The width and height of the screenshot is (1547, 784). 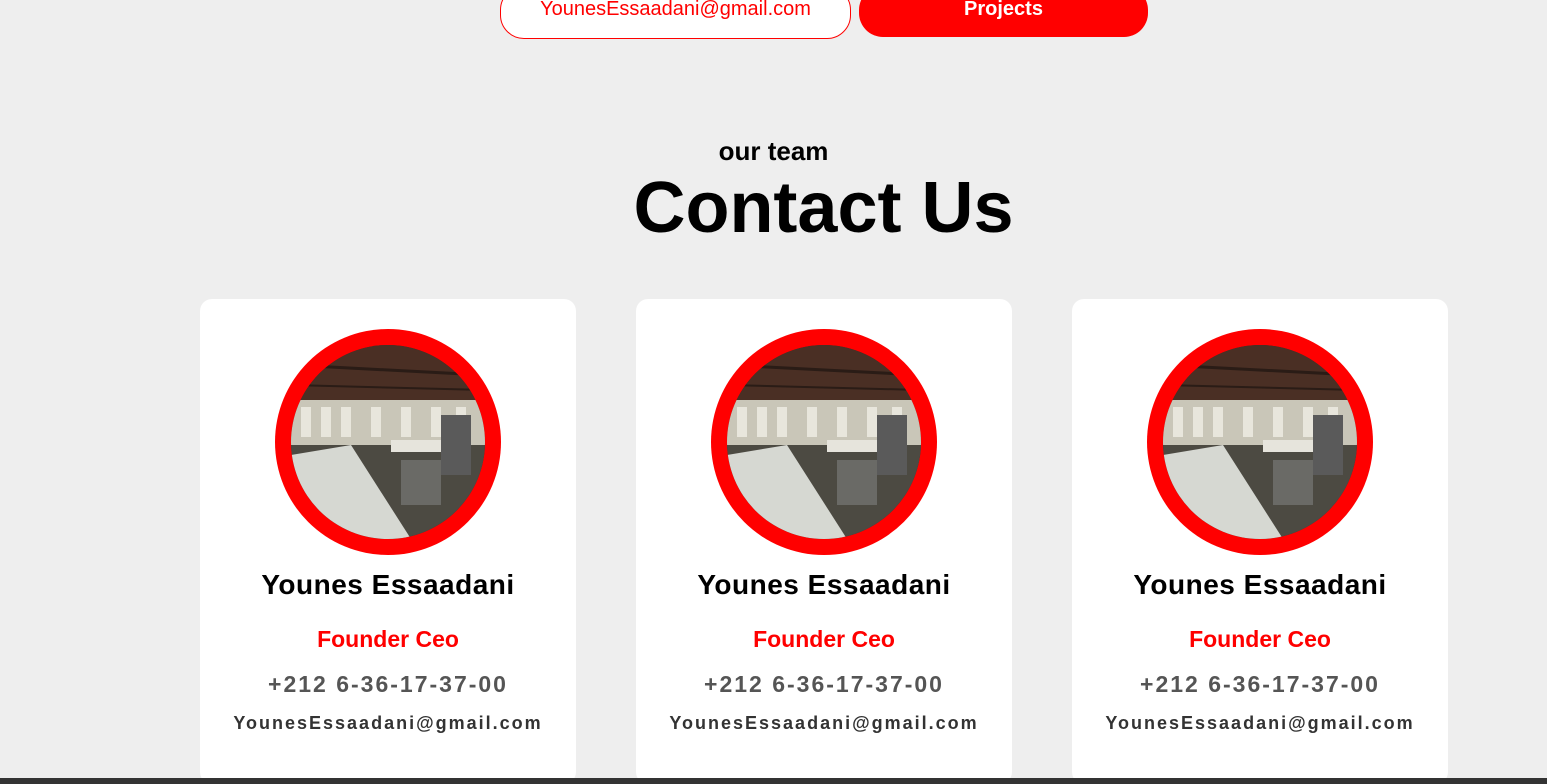 What do you see at coordinates (773, 781) in the screenshot?
I see `bottom-bar` at bounding box center [773, 781].